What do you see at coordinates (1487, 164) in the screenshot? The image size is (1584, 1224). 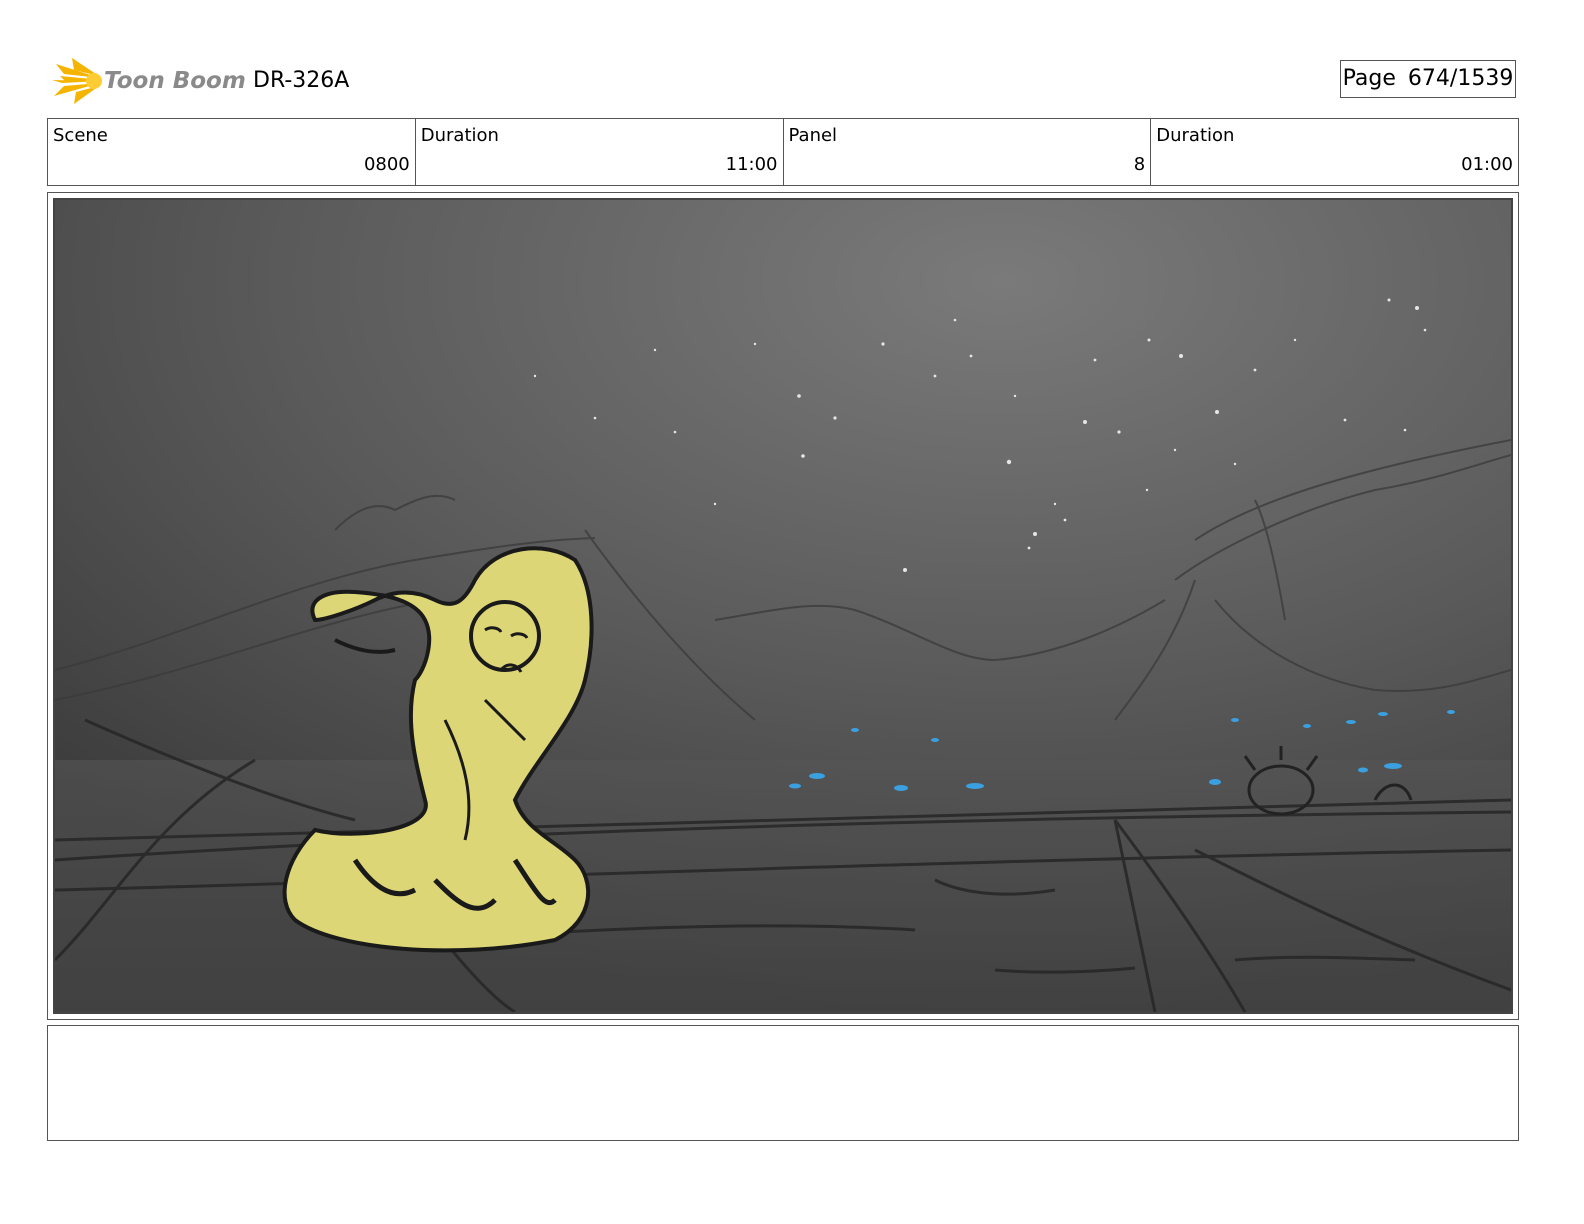 I see `panel-duration-value: 01:00` at bounding box center [1487, 164].